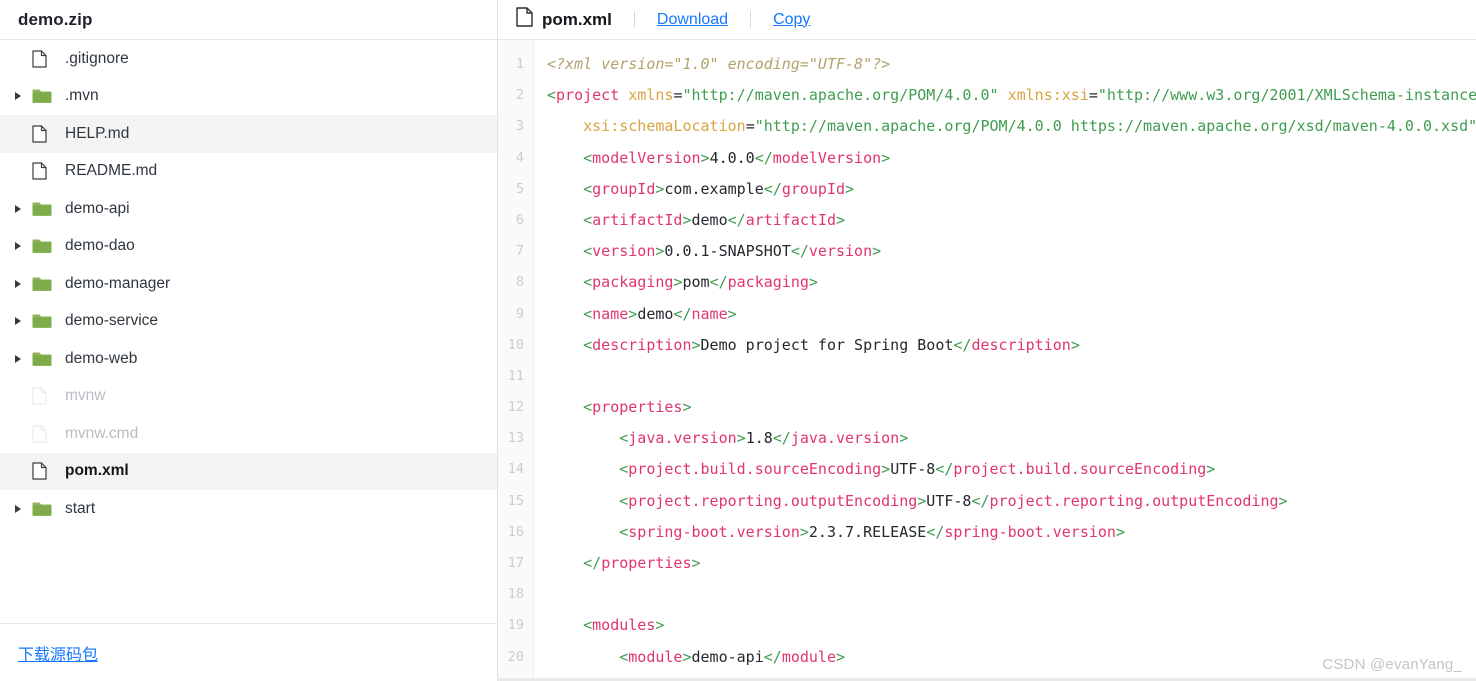 The width and height of the screenshot is (1476, 681). I want to click on line-number: 19, so click(515, 625).